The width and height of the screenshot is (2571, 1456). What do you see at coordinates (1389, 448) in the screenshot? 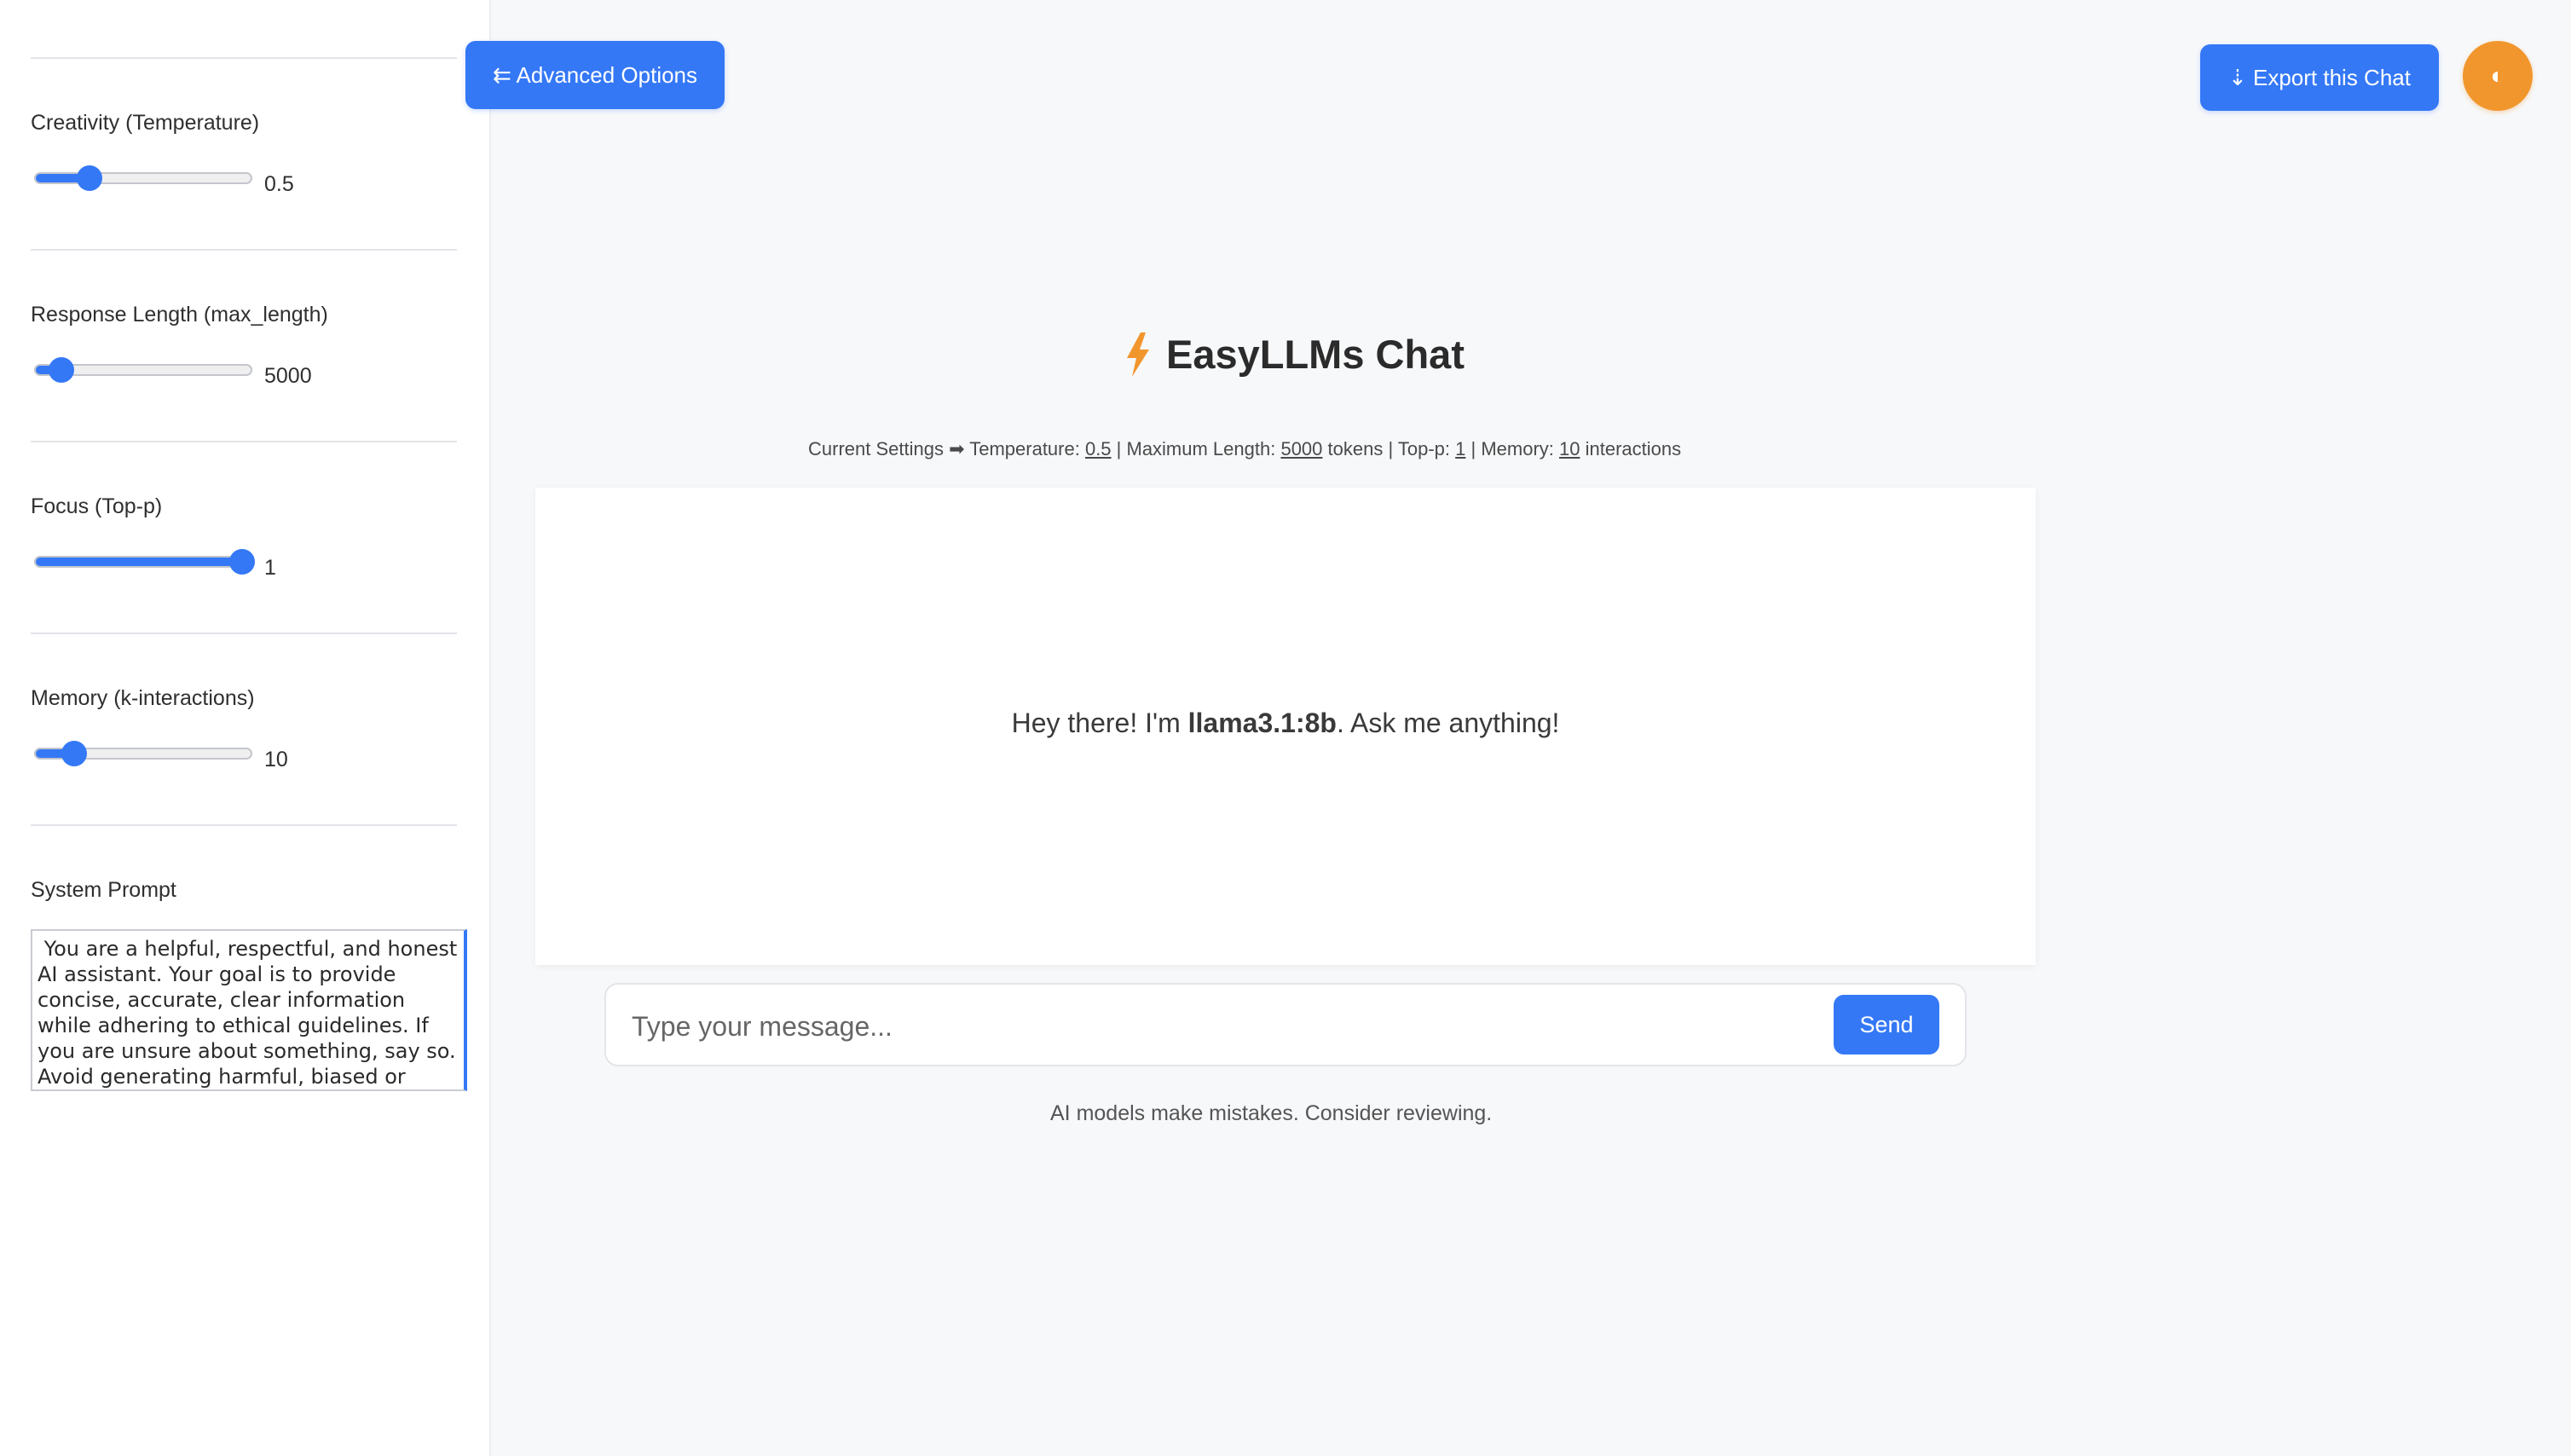
I see `settings-tokens-label: tokens | Top-p:` at bounding box center [1389, 448].